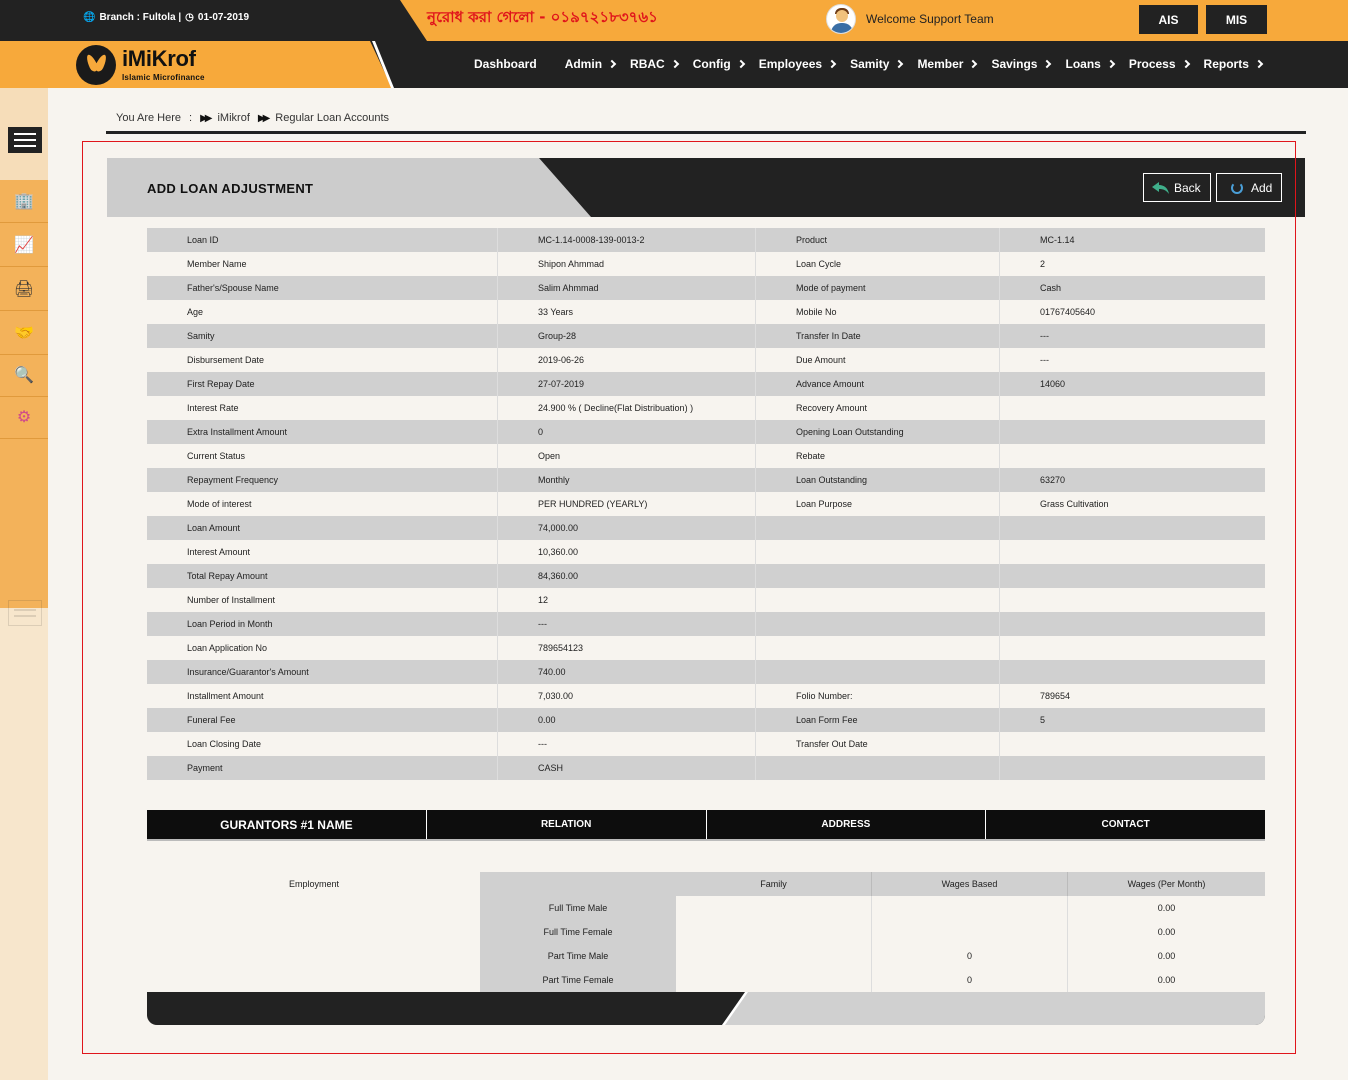 This screenshot has height=1080, width=1348. I want to click on sidebar-item-growth: 📈, so click(24, 245).